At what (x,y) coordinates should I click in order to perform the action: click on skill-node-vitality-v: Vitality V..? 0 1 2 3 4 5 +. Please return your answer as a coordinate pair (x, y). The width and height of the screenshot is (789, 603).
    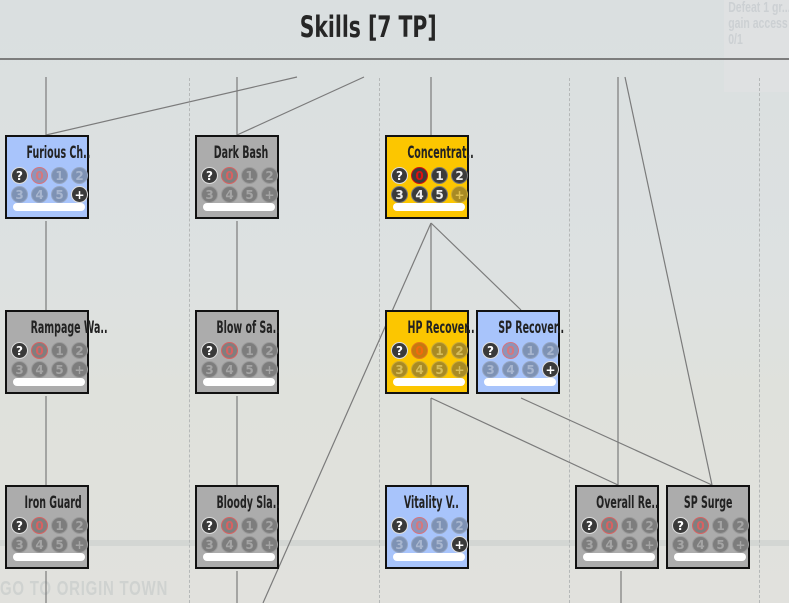
    Looking at the image, I should click on (427, 527).